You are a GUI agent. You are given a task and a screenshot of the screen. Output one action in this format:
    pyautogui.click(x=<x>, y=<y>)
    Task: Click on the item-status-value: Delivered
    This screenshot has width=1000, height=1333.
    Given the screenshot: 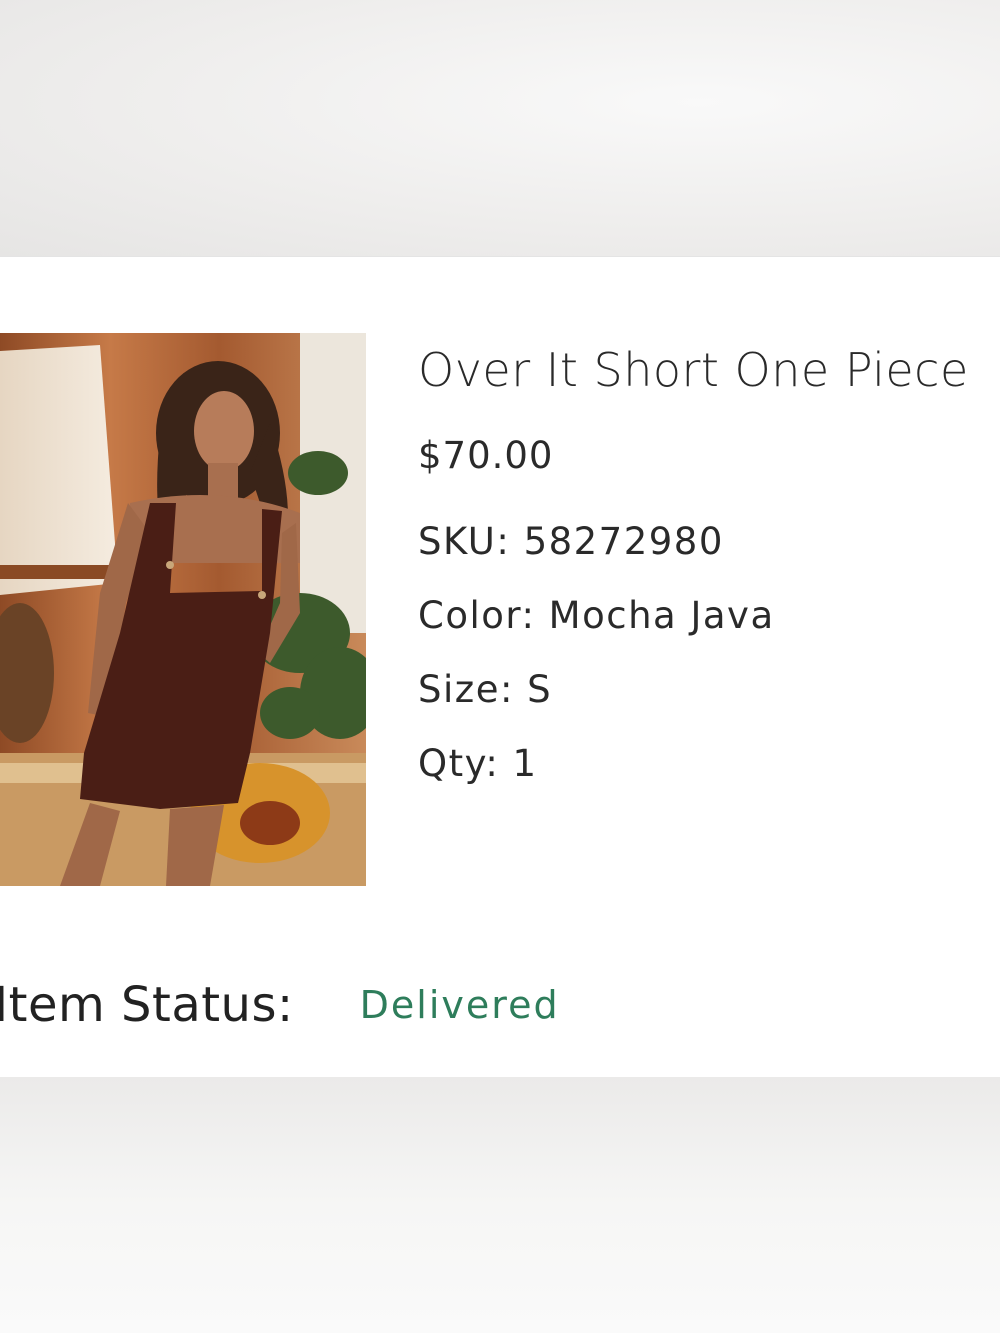 What is the action you would take?
    pyautogui.click(x=459, y=1005)
    